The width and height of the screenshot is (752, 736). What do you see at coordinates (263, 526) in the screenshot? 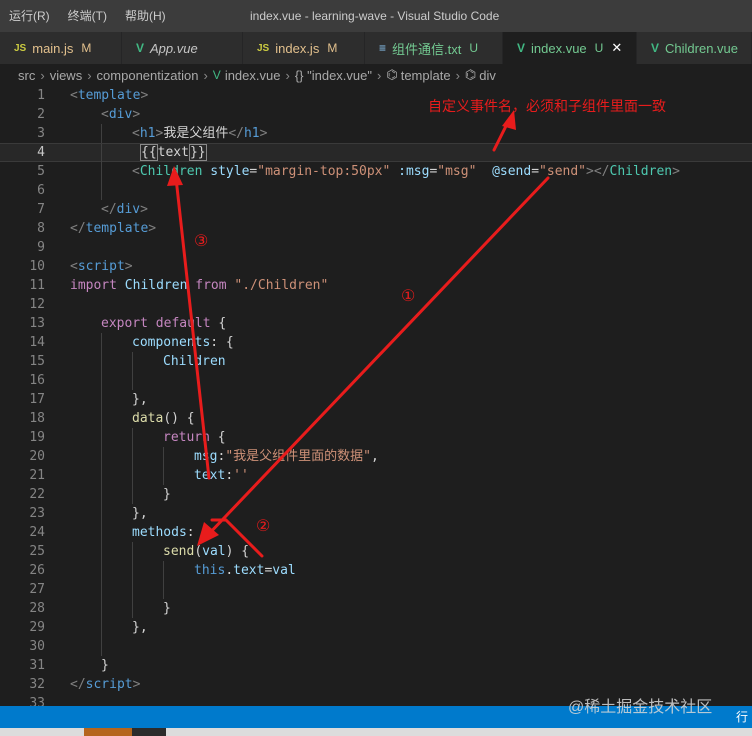
I see `annotation-step2: ②` at bounding box center [263, 526].